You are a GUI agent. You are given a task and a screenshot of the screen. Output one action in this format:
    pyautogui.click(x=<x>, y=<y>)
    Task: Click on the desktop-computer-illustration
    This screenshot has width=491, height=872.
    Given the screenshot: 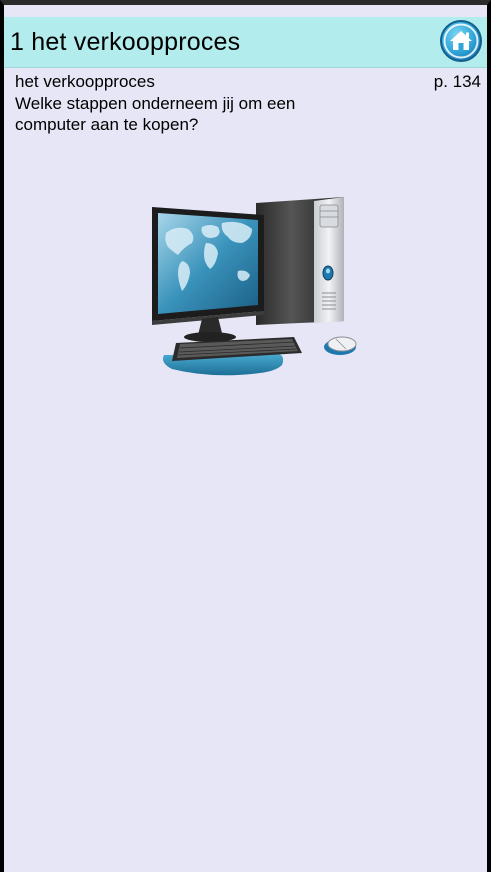 What is the action you would take?
    pyautogui.click(x=254, y=286)
    